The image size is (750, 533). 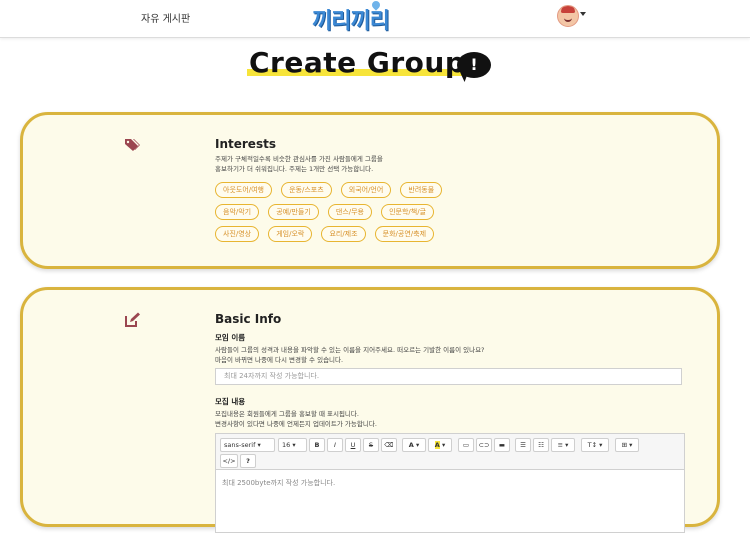 What do you see at coordinates (353, 445) in the screenshot?
I see `underline-button: U` at bounding box center [353, 445].